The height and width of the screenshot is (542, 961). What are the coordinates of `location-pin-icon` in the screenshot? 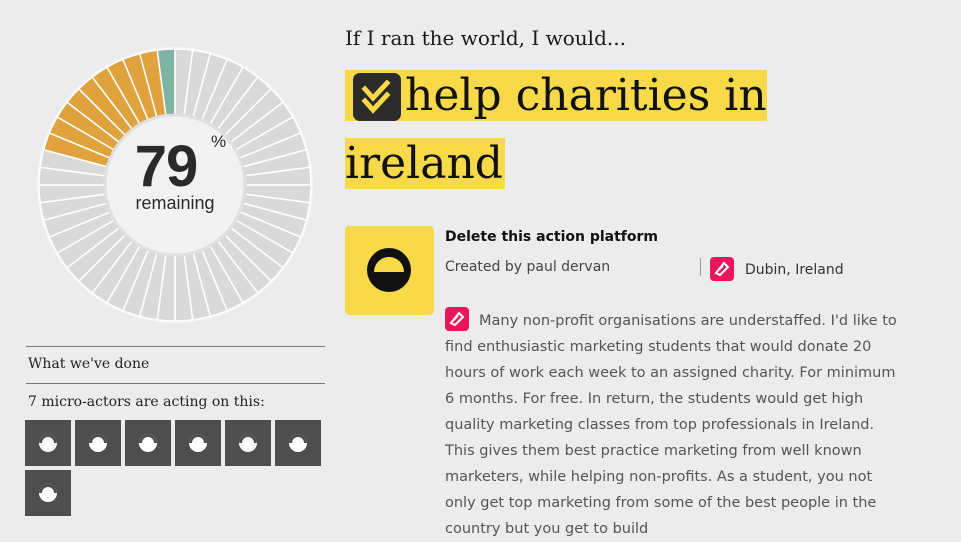 It's located at (722, 269).